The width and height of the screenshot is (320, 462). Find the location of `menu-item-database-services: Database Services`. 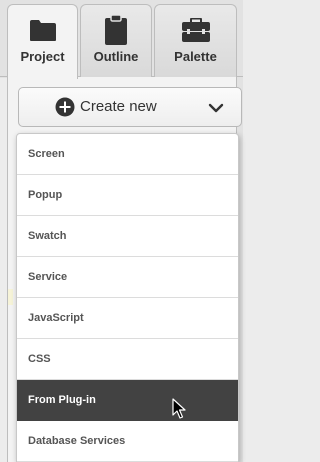

menu-item-database-services: Database Services is located at coordinates (127, 441).